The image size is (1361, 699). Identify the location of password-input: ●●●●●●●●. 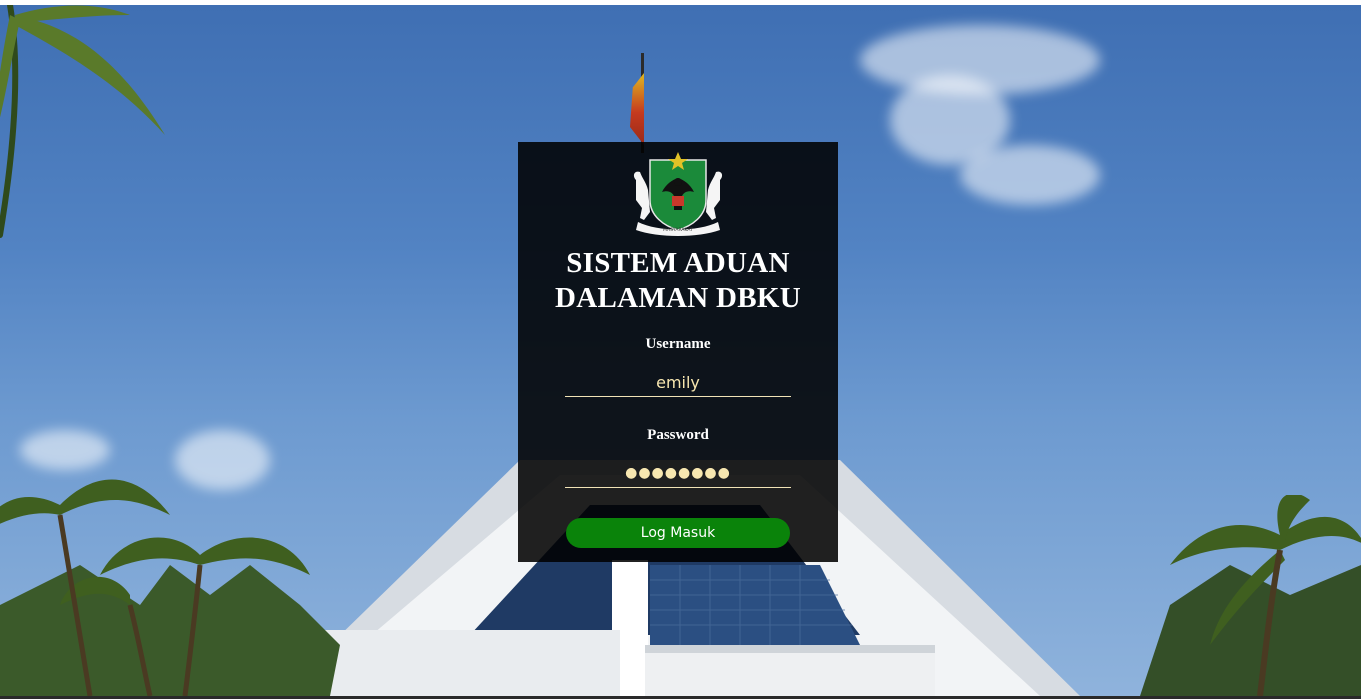
(678, 474).